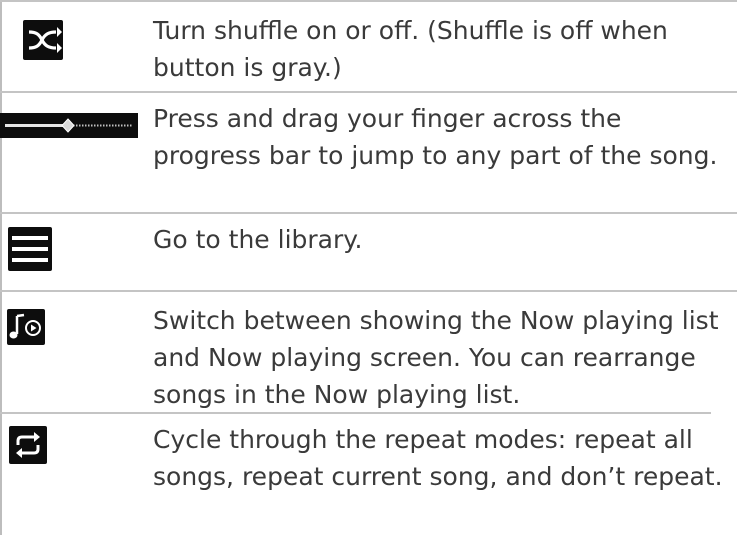 This screenshot has height=535, width=737. Describe the element at coordinates (43, 40) in the screenshot. I see `shuffle-icon` at that location.